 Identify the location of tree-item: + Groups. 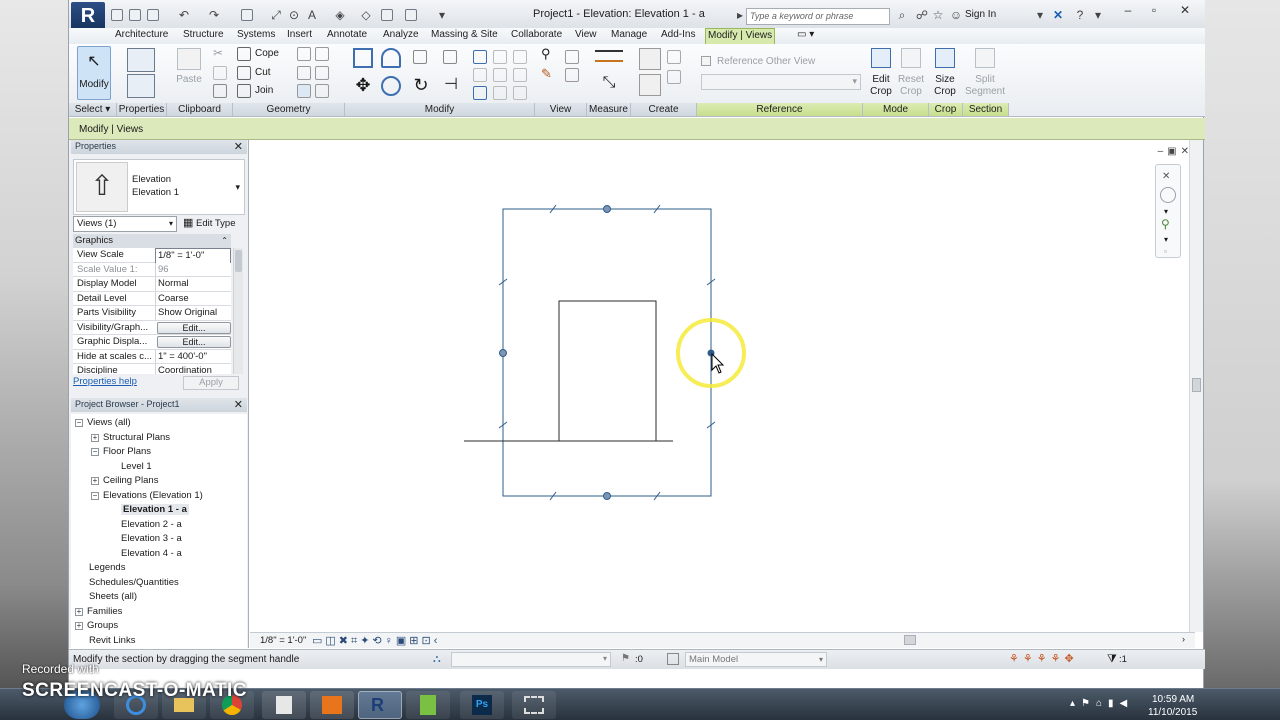
(96, 626).